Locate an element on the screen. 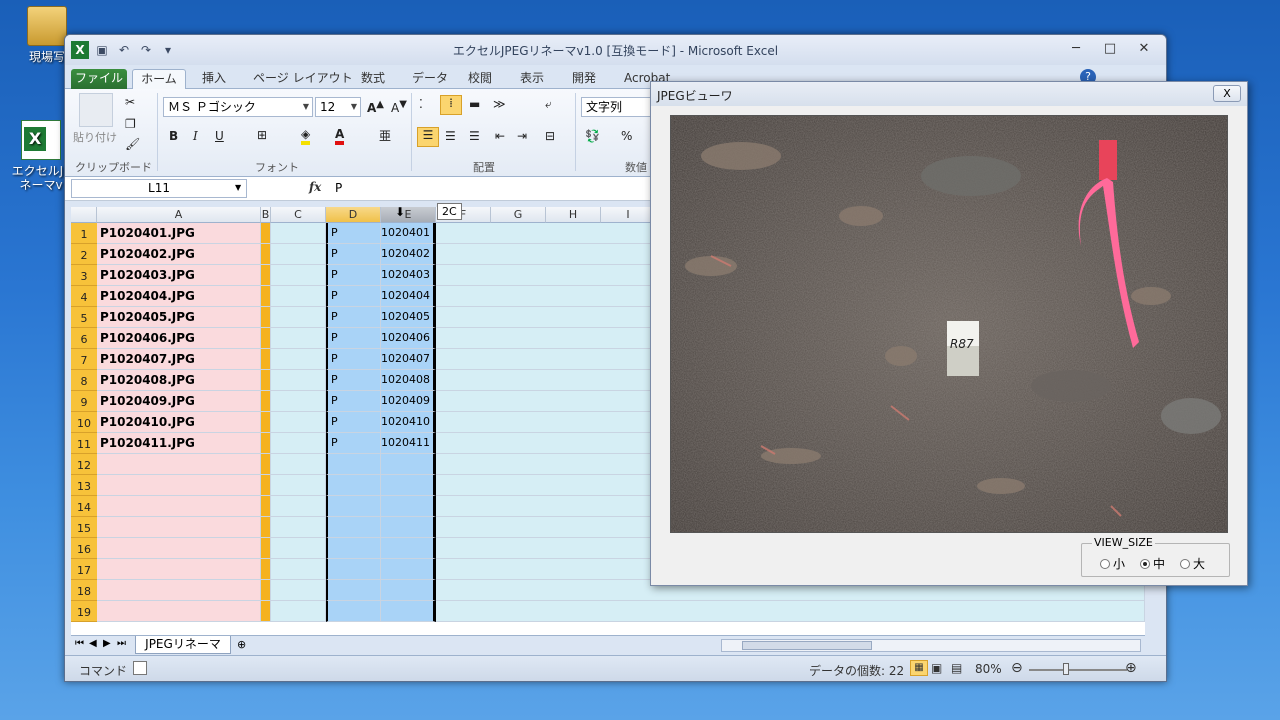 The width and height of the screenshot is (1280, 720). align-right-icon: ☰ is located at coordinates (474, 136).